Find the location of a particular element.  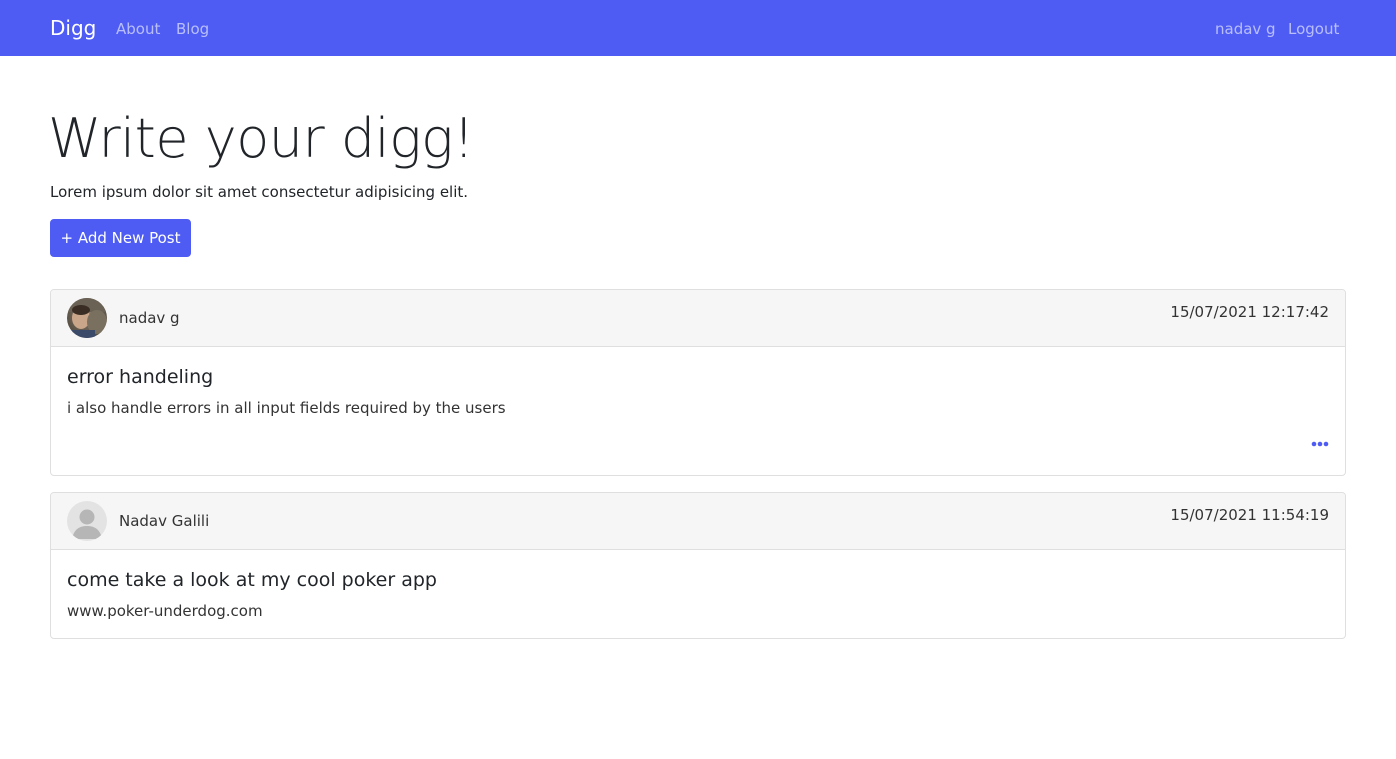

post-header: Nadav Galili 15/07/2021 11:54:19 is located at coordinates (698, 521).